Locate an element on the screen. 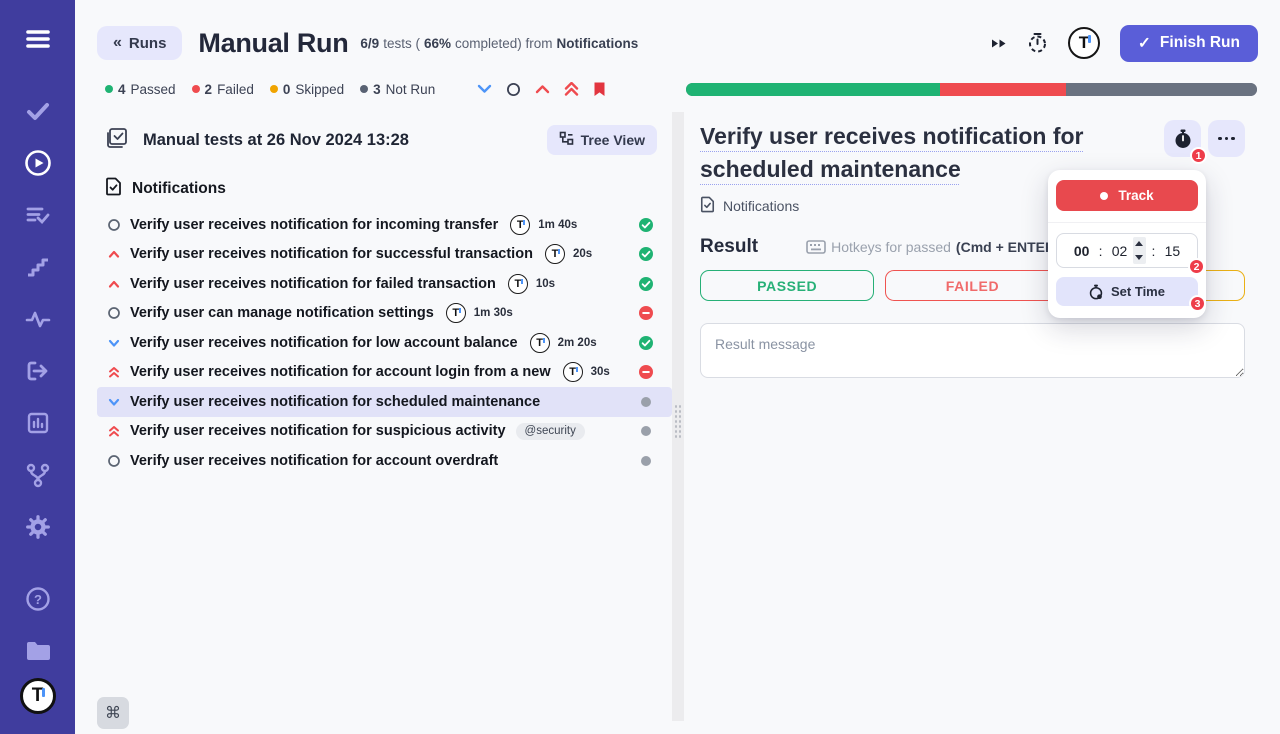 This screenshot has width=1280, height=734. app-logo-icon: T is located at coordinates (1083, 43).